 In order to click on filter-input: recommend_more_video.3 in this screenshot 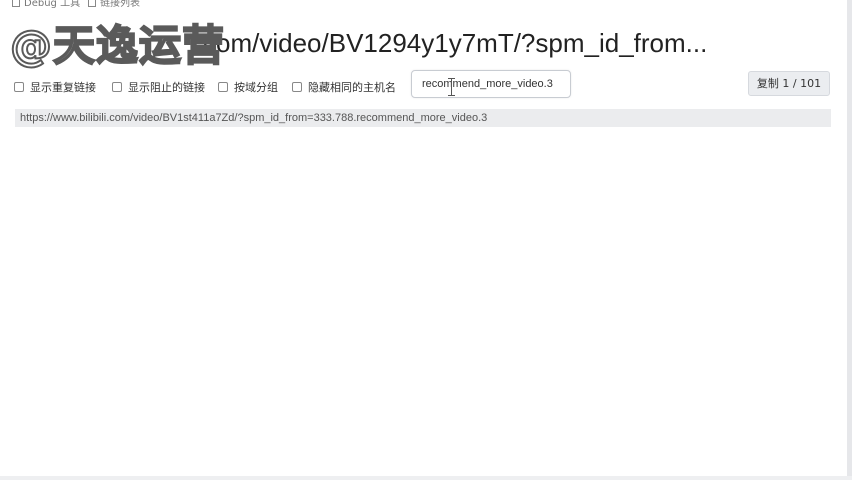, I will do `click(491, 84)`.